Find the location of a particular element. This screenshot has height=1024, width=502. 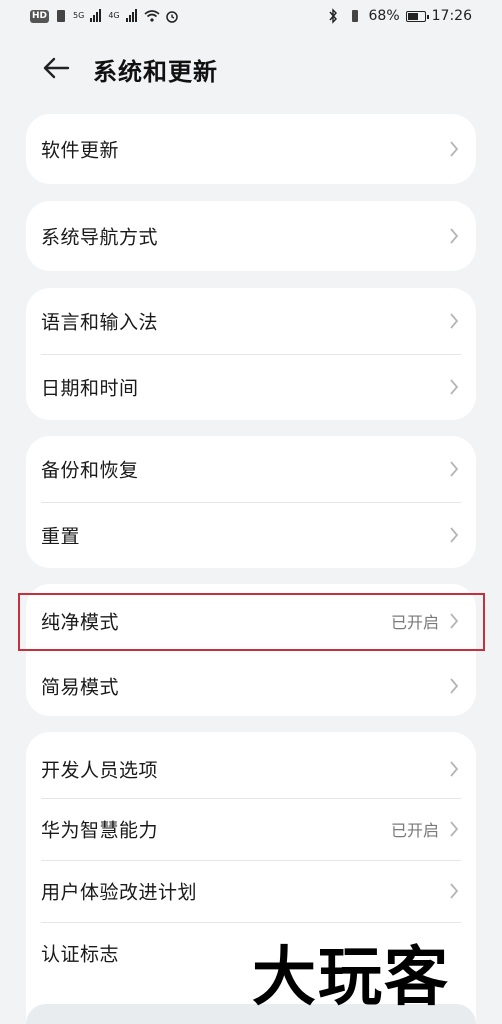

settings-row-user-experience: 用户体验改进计划 is located at coordinates (251, 891).